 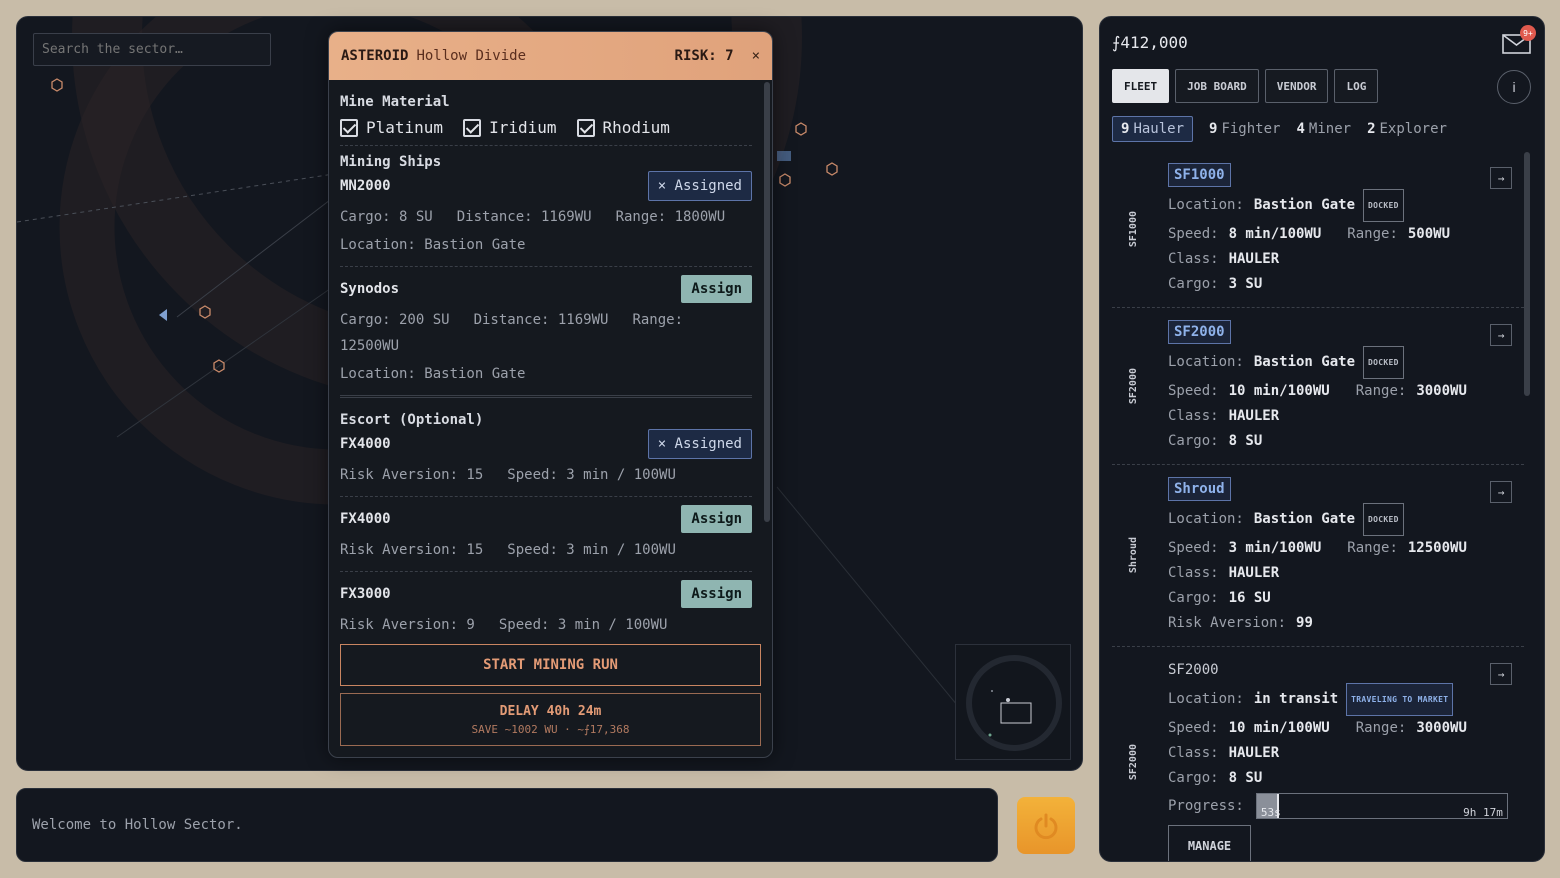 What do you see at coordinates (1217, 86) in the screenshot?
I see `tab-job-board: JOB BOARD` at bounding box center [1217, 86].